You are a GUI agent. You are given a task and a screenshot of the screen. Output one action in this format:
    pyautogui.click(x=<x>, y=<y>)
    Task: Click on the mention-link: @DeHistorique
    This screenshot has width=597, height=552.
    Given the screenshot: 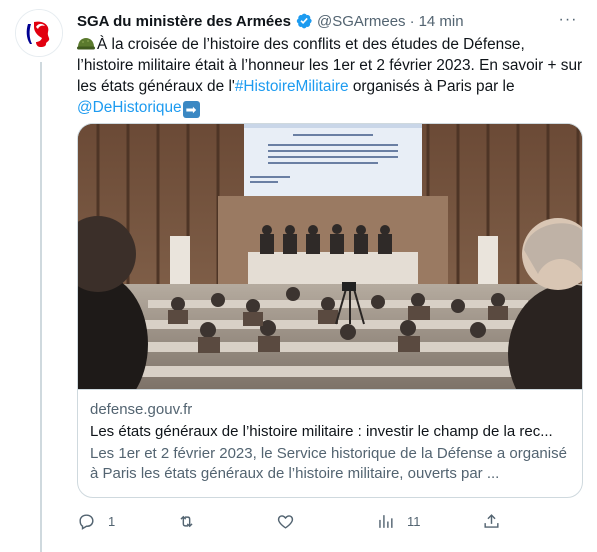 What is the action you would take?
    pyautogui.click(x=129, y=107)
    